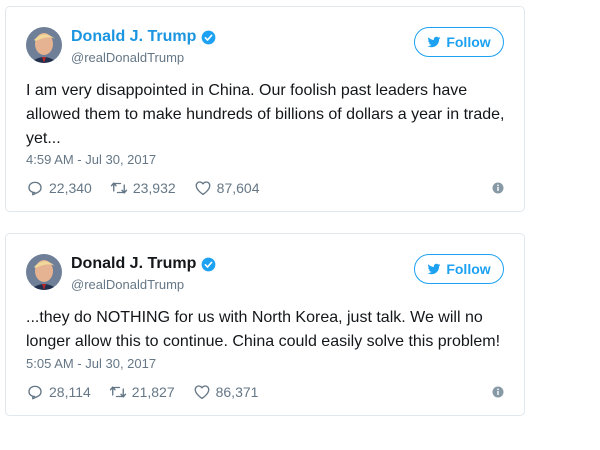 The height and width of the screenshot is (450, 600). What do you see at coordinates (265, 392) in the screenshot?
I see `tweet-actions: 28,114 21,827 86,371` at bounding box center [265, 392].